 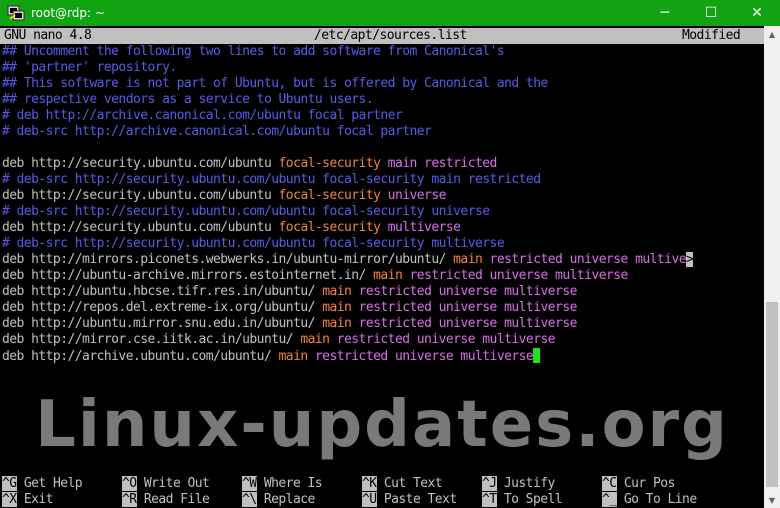 I want to click on line-overflow-marker: >, so click(x=690, y=259).